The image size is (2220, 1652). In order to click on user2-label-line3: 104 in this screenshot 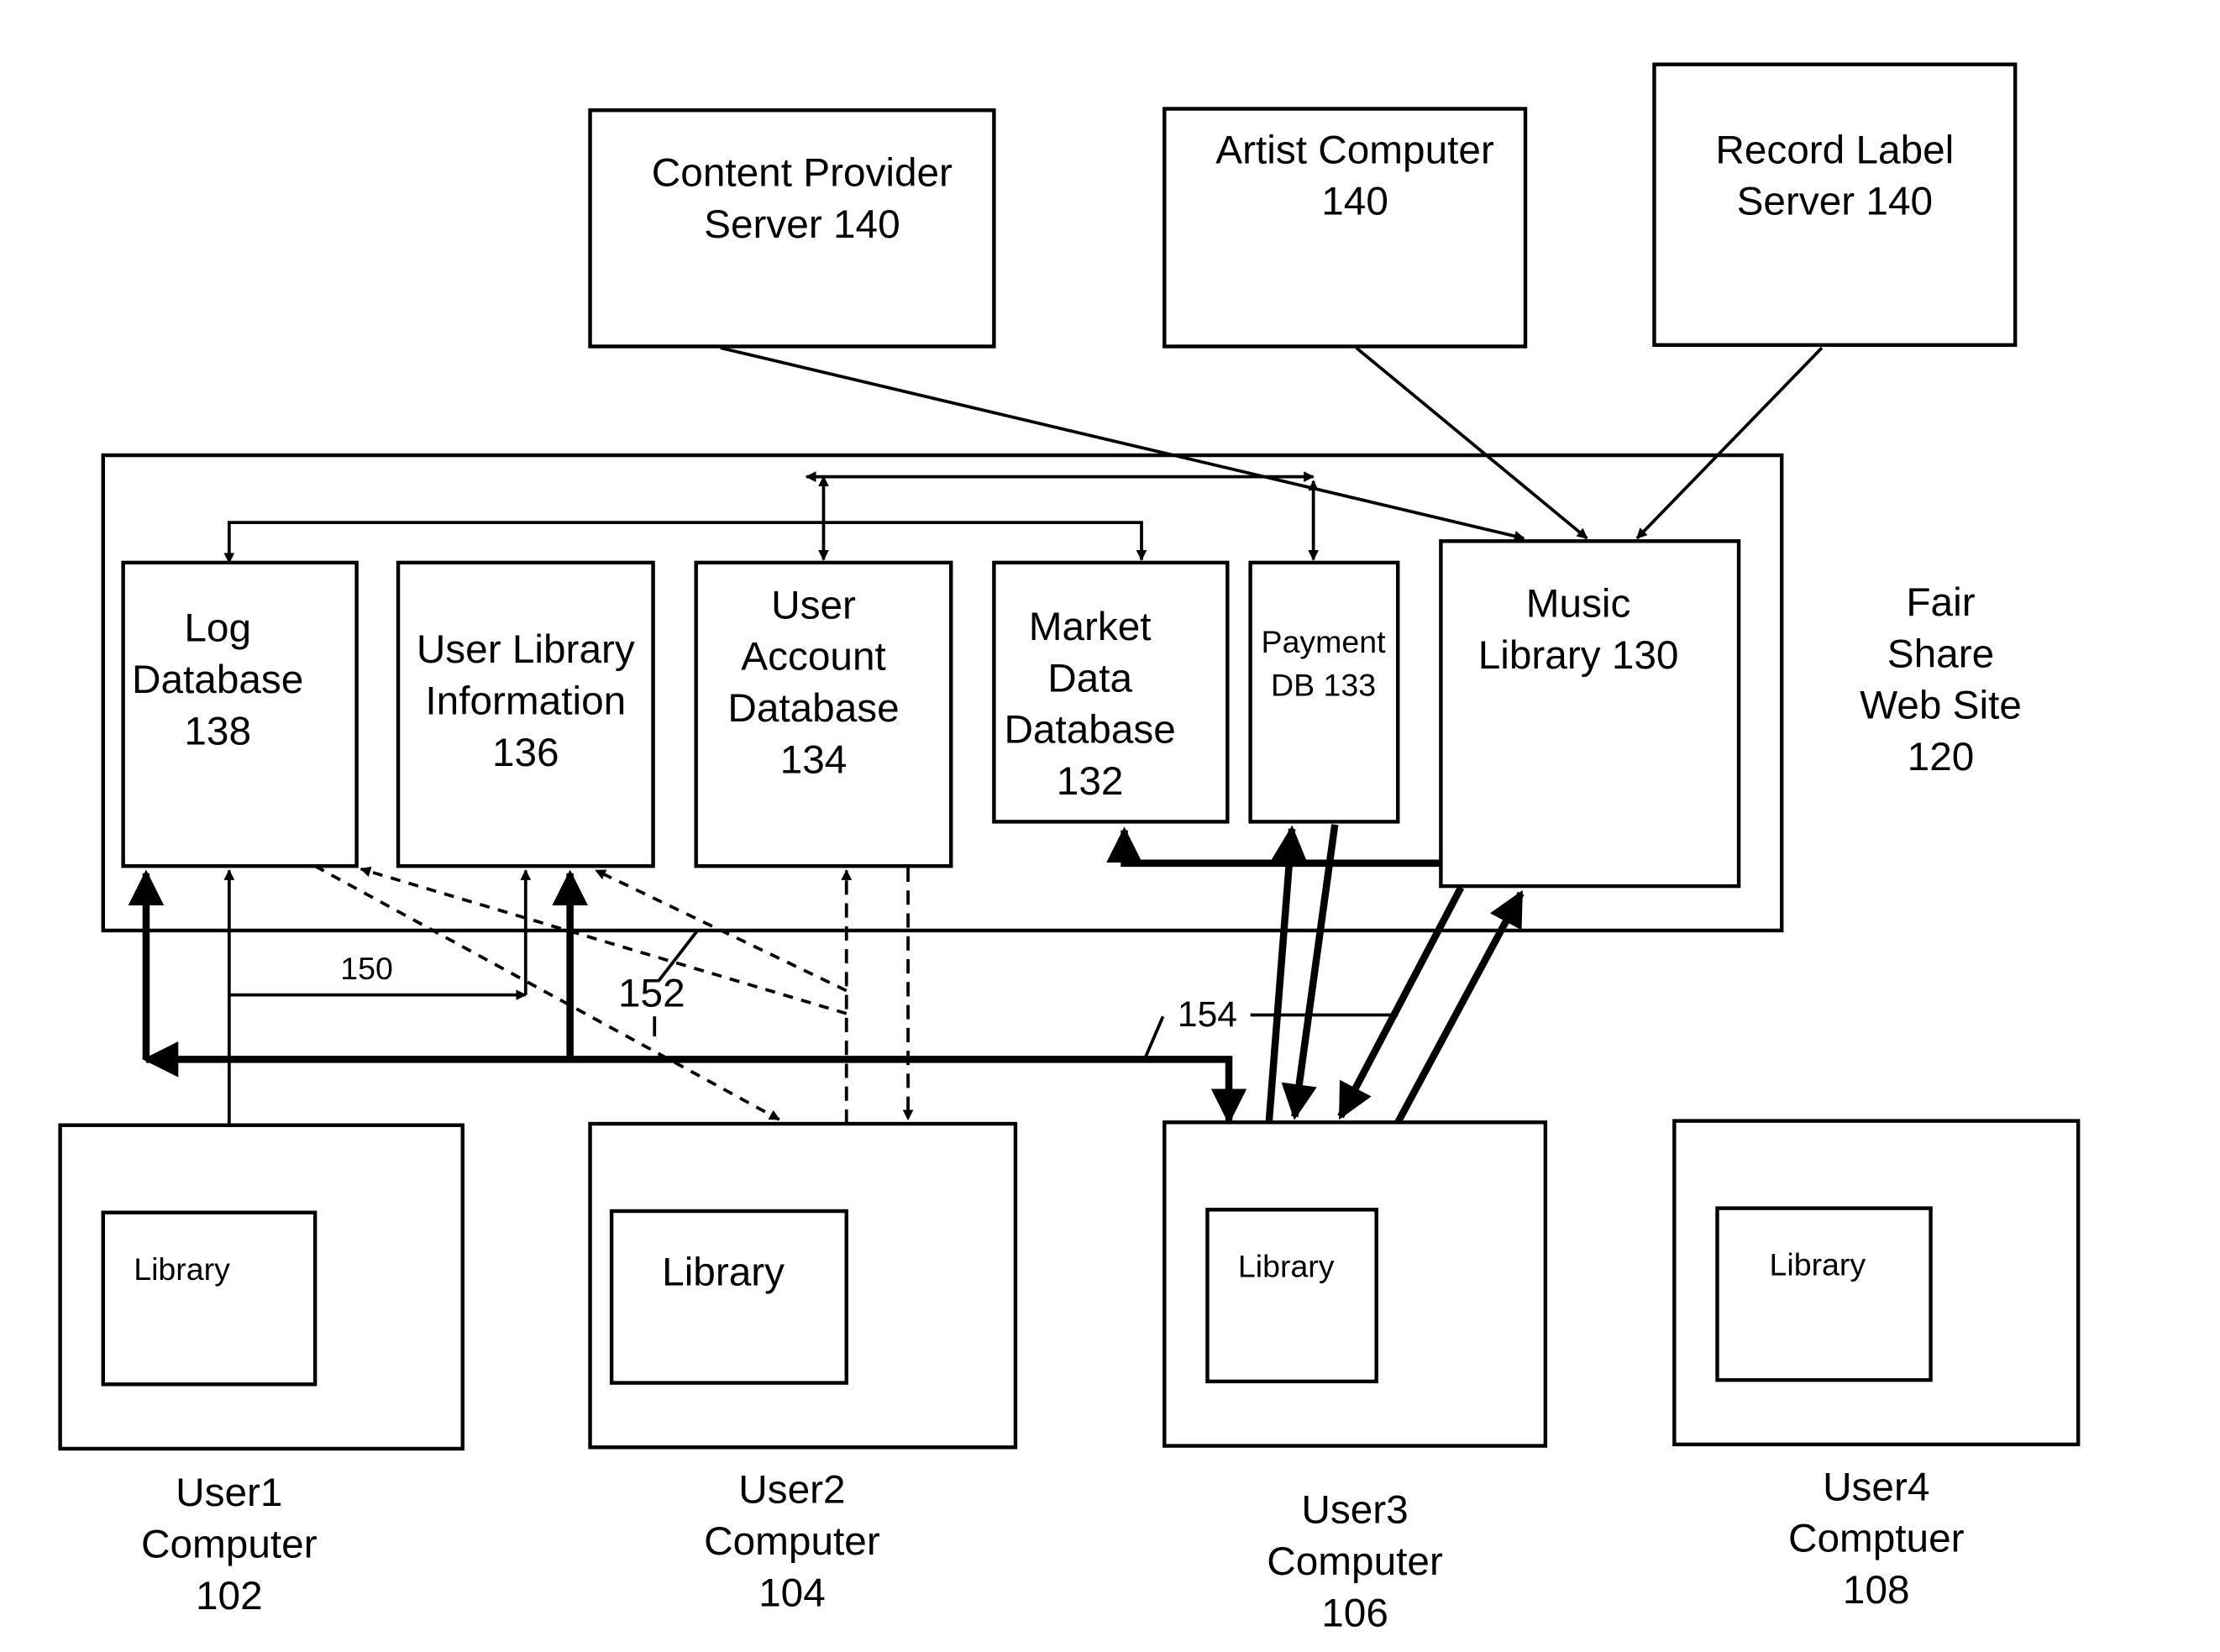, I will do `click(792, 1593)`.